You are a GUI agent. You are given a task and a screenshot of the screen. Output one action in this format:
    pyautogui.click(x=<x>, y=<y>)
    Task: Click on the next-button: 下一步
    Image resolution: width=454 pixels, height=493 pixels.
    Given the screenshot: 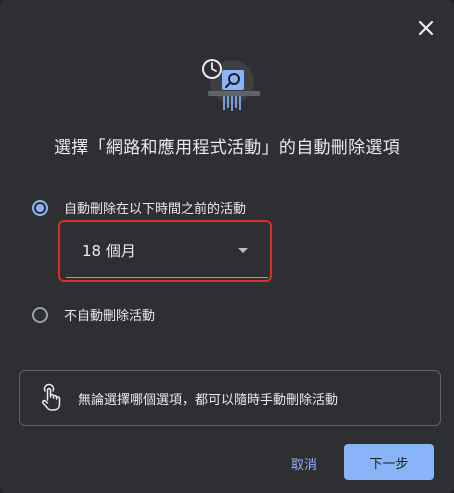 What is the action you would take?
    pyautogui.click(x=389, y=462)
    